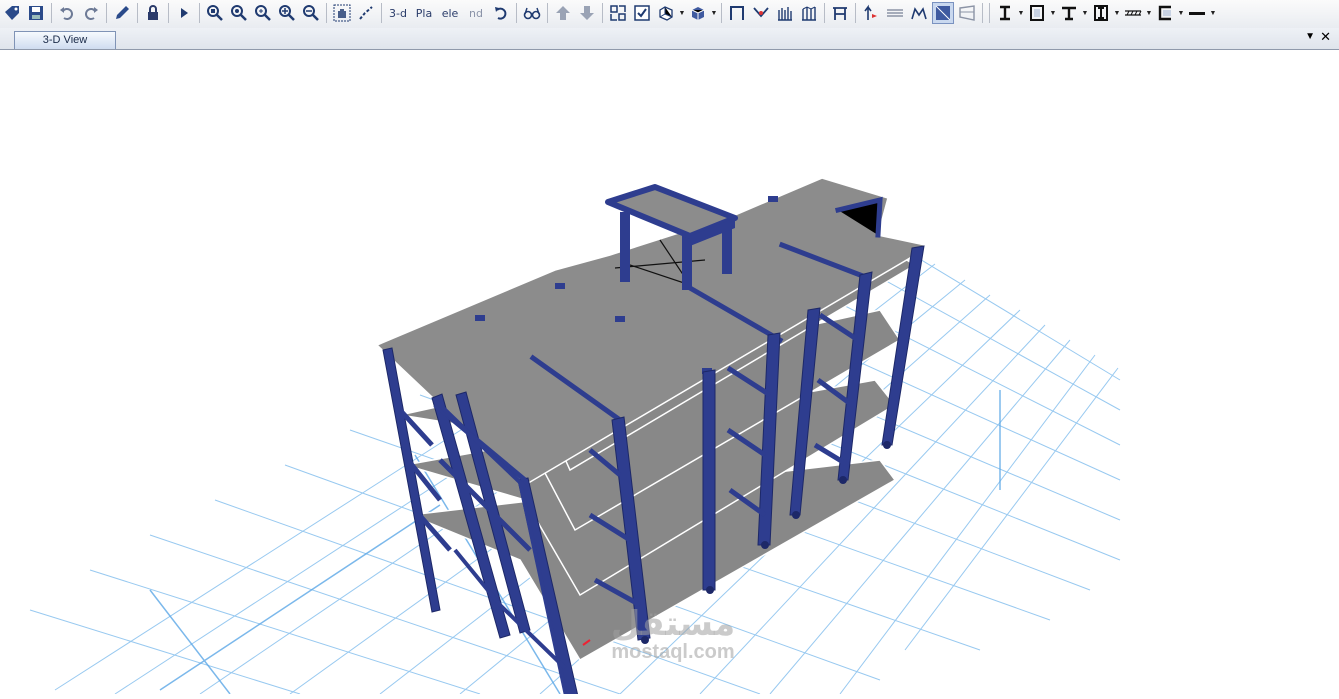 The height and width of the screenshot is (699, 1339). Describe the element at coordinates (698, 13) in the screenshot. I see `shaded-box-icon` at that location.